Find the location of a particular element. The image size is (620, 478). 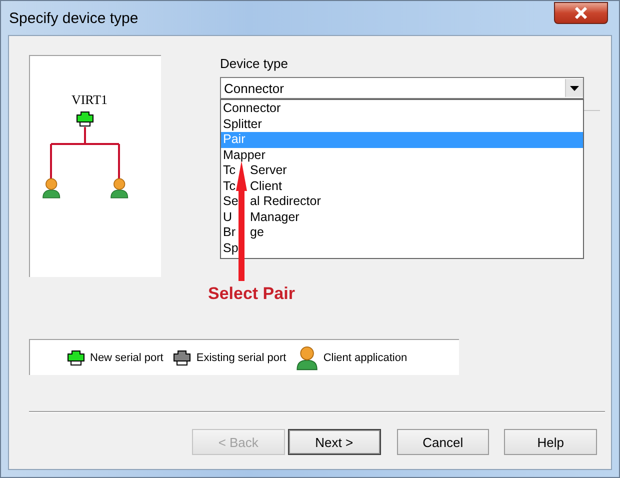

legend-label: Existing serial port is located at coordinates (241, 358).